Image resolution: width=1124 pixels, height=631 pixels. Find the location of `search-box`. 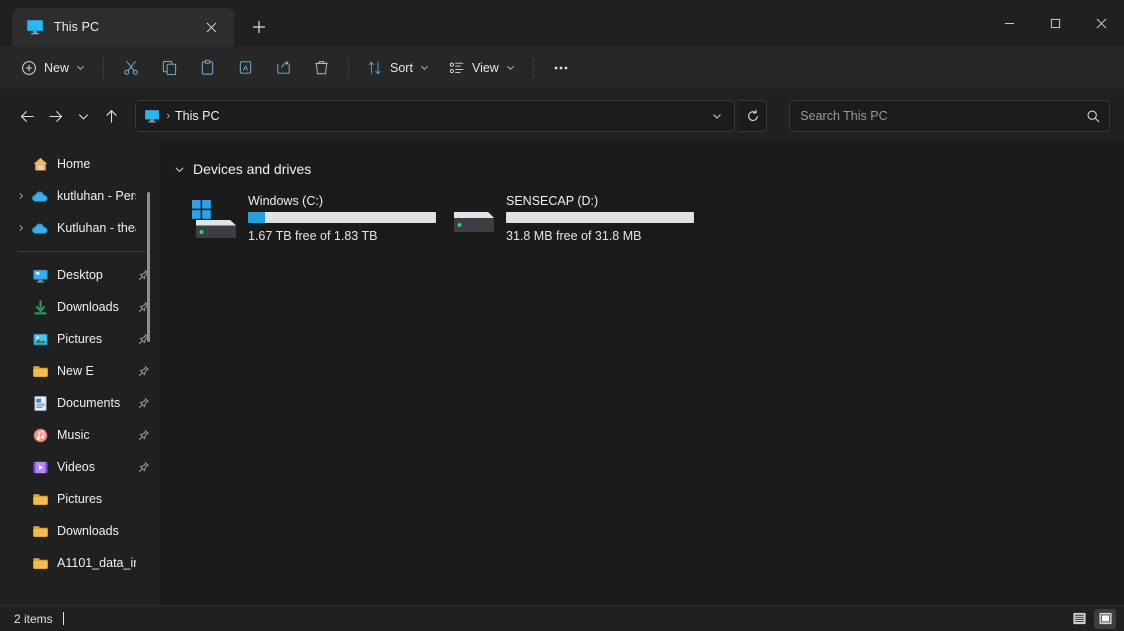

search-box is located at coordinates (949, 116).